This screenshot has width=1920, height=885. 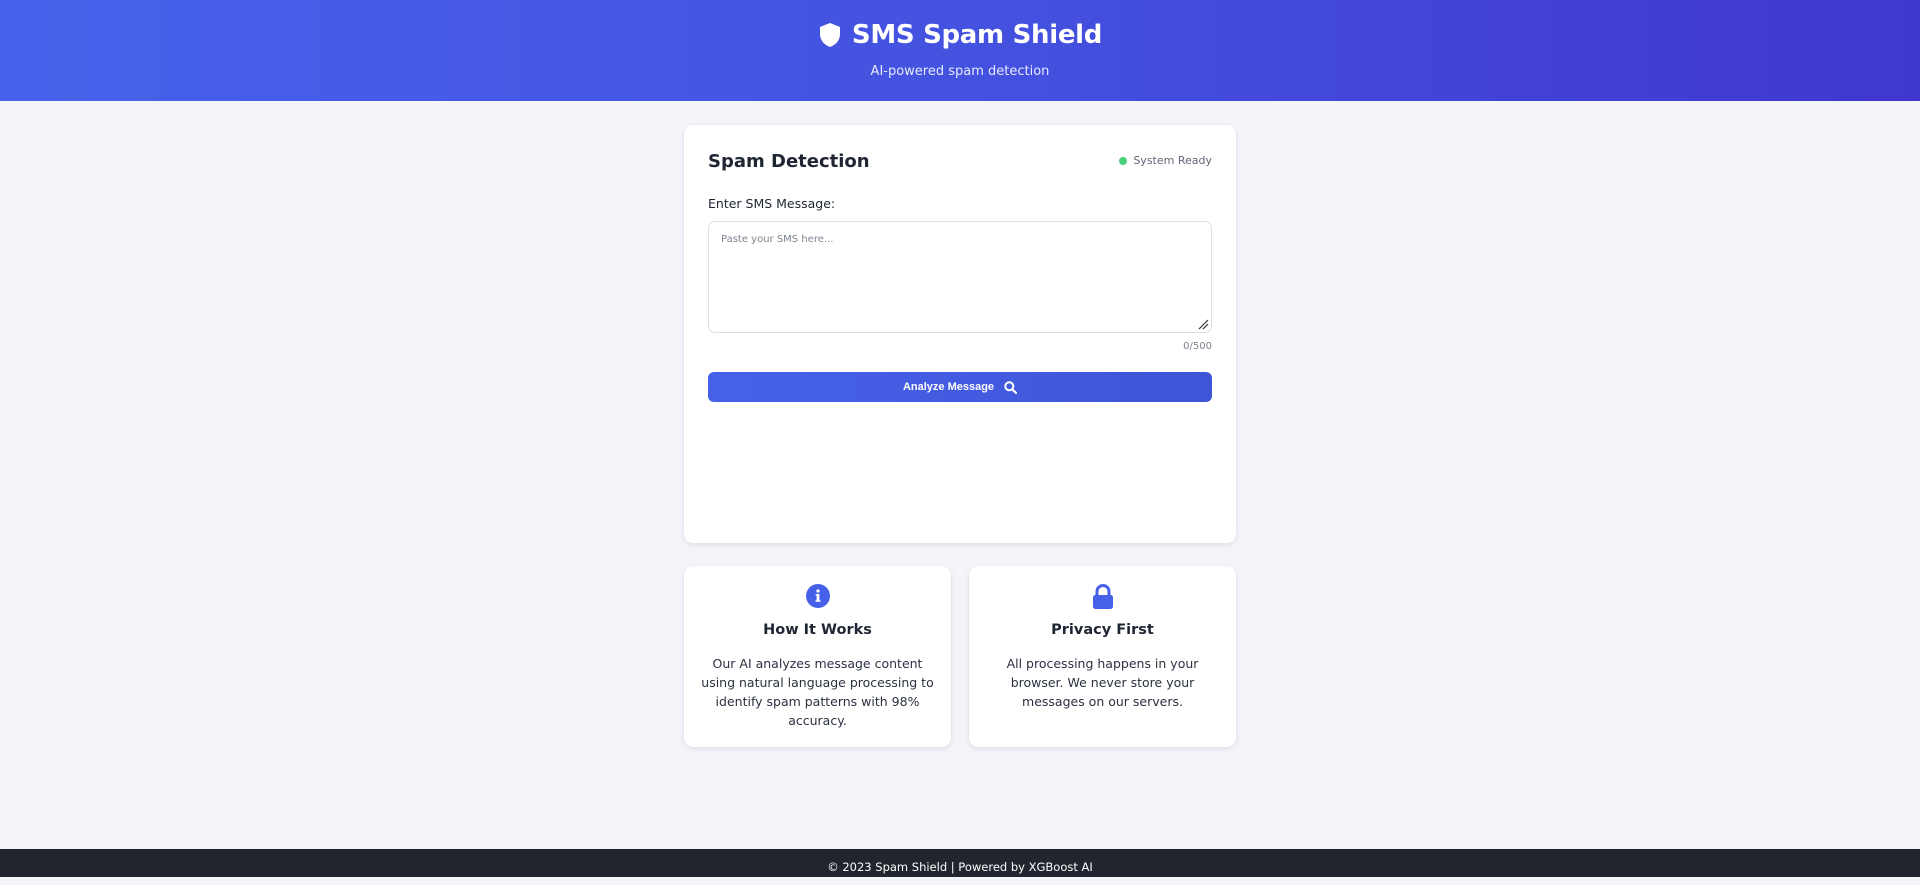 I want to click on analyze-button-label: Analyze Message, so click(x=948, y=387).